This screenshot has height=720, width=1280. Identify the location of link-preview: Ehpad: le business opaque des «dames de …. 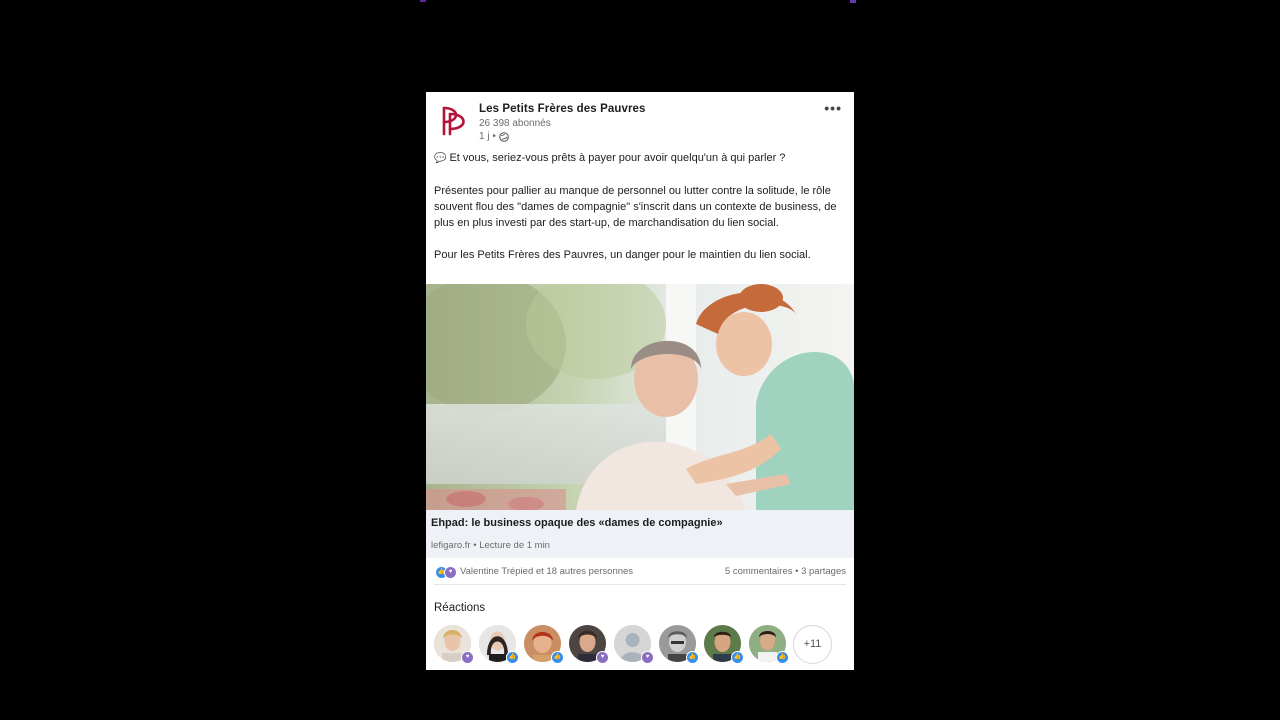
(640, 534).